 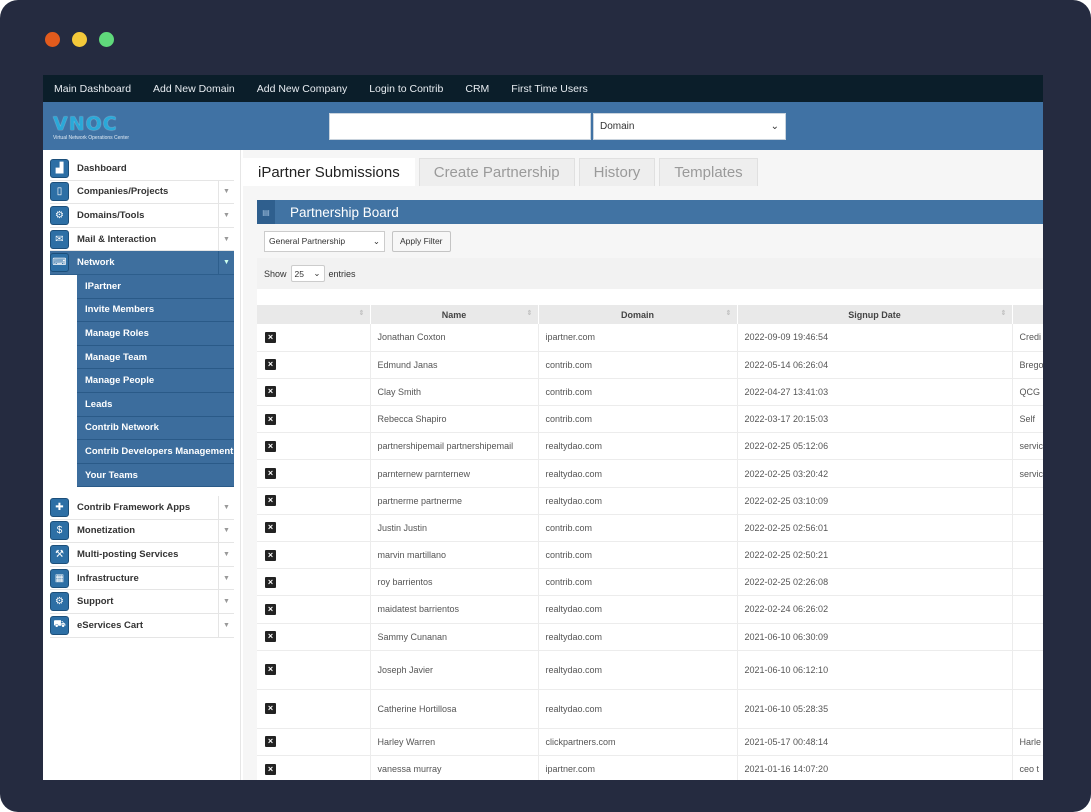 I want to click on panel-menu-icon: ▤, so click(x=266, y=212).